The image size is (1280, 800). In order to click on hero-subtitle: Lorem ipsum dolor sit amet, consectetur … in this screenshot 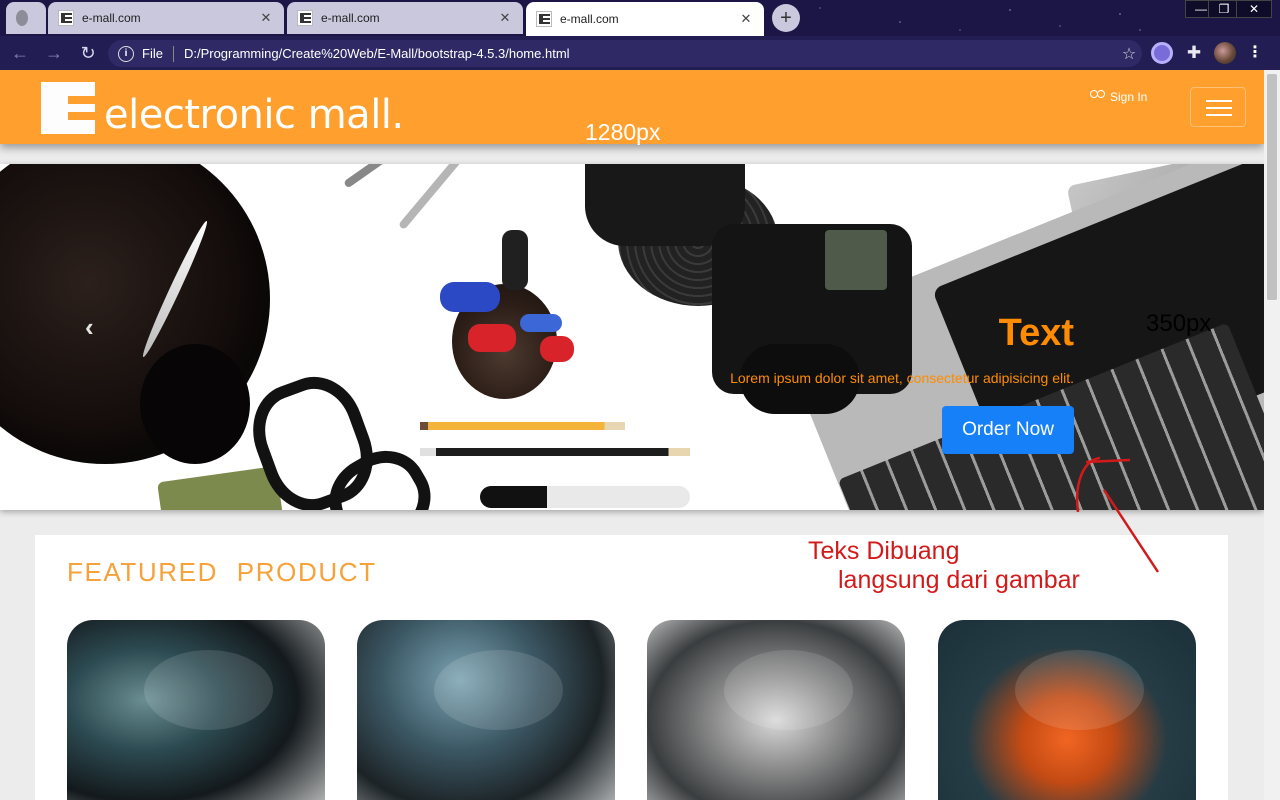, I will do `click(902, 378)`.